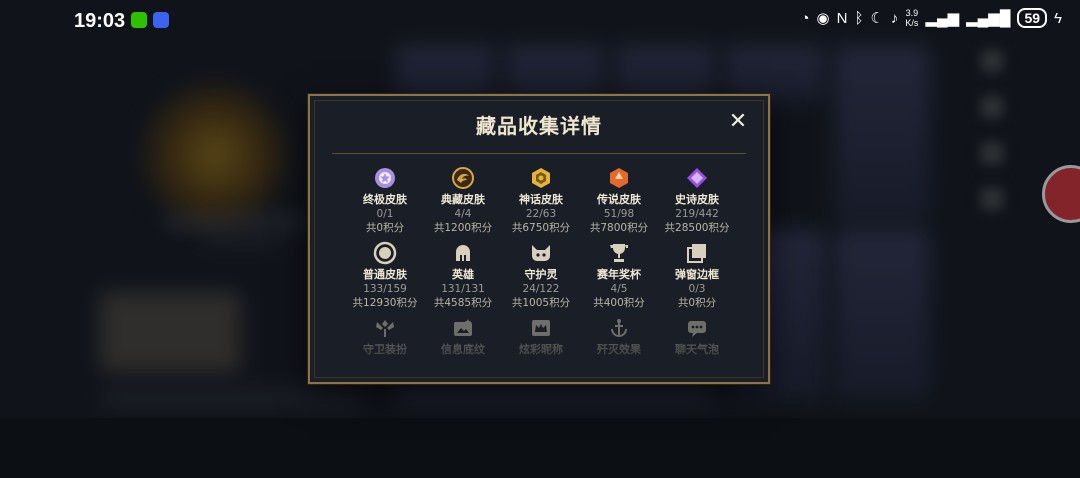  I want to click on status-bar: 19:03 ◔ ◉ N ᛒ ☾ ♪ 3.9 K/s ▂▄▆ ▂▄▆█ 59 ϟ, so click(540, 22).